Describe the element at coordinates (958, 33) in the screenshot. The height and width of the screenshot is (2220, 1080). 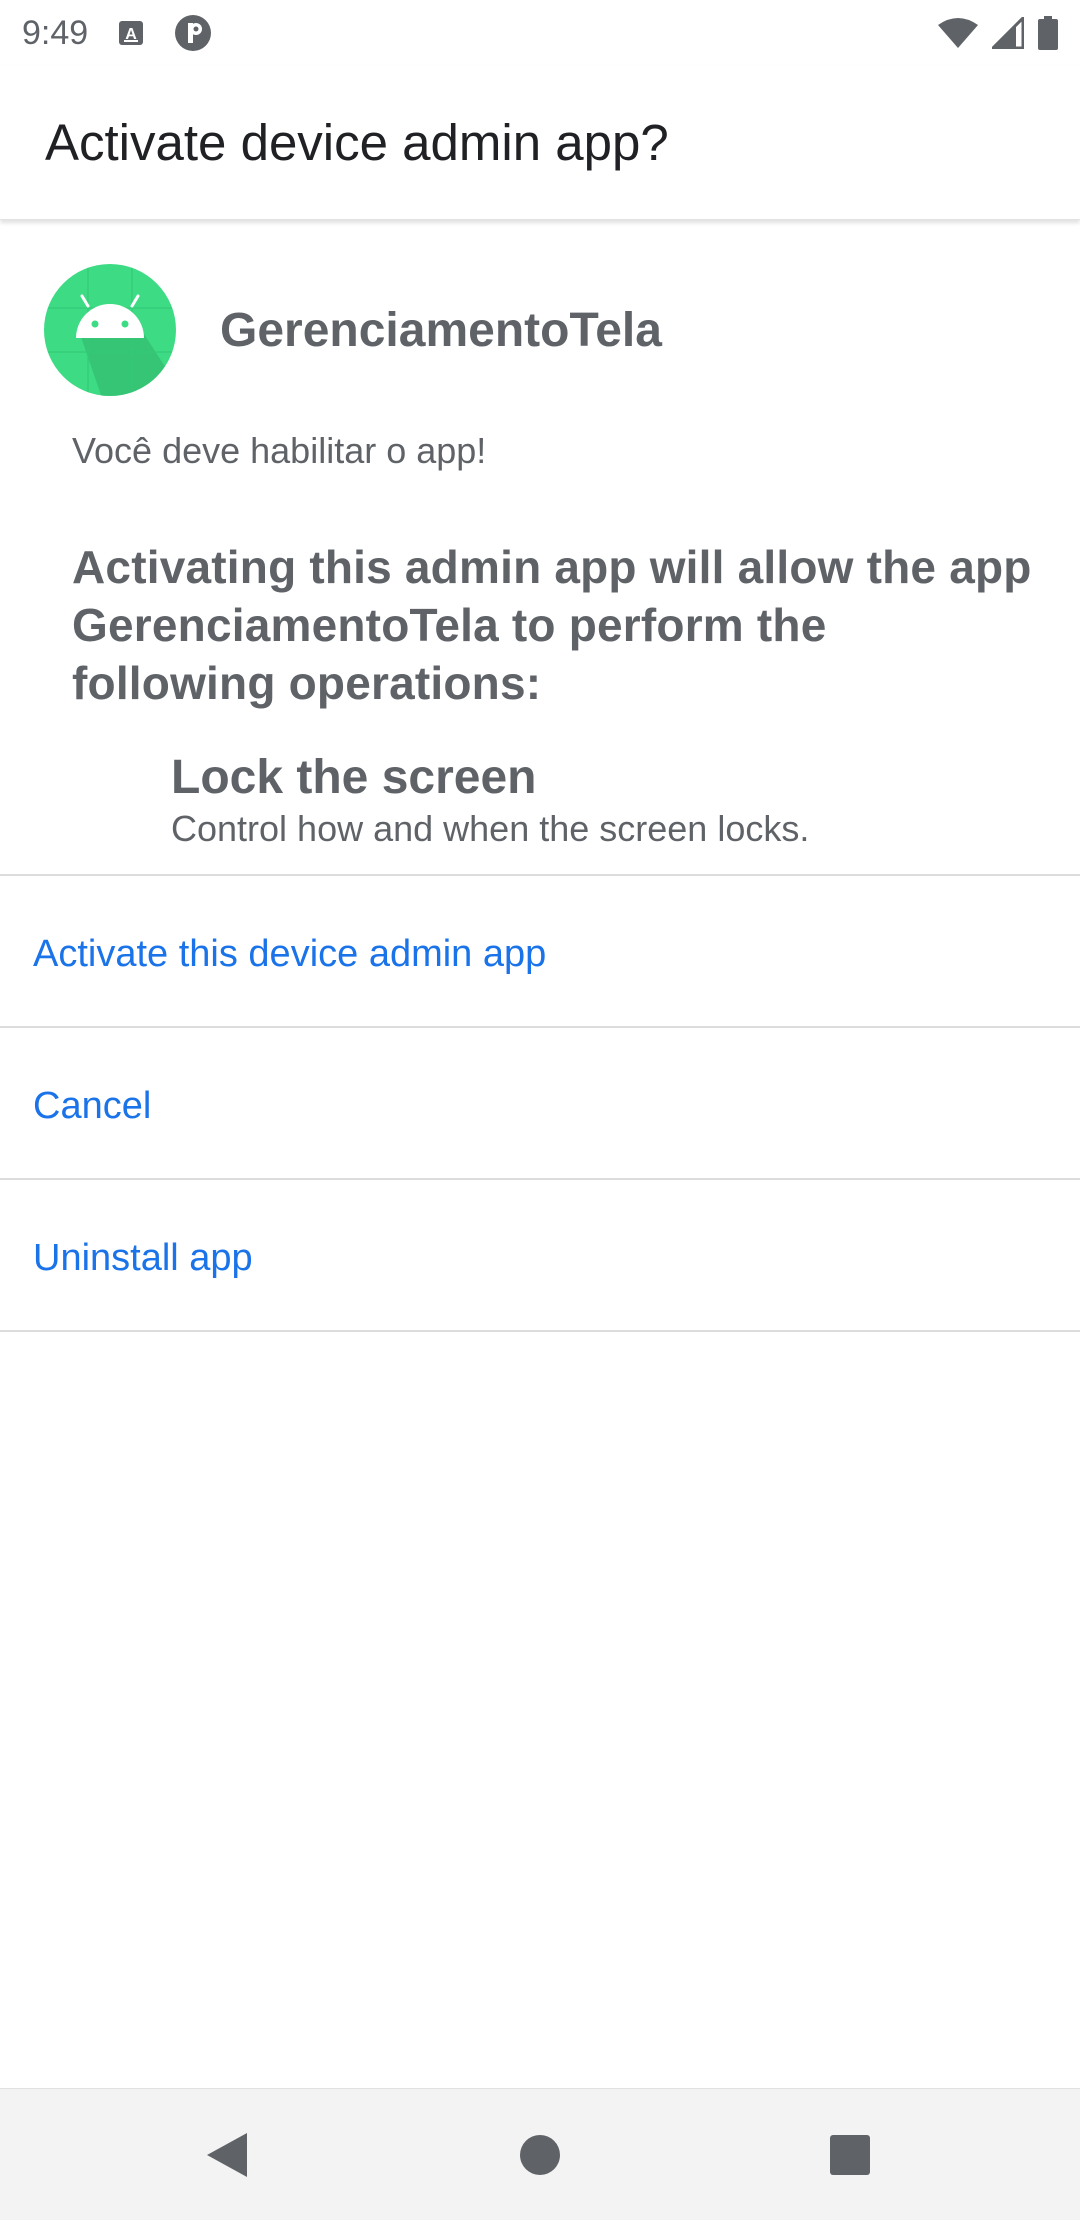
I see `wifi-icon` at that location.